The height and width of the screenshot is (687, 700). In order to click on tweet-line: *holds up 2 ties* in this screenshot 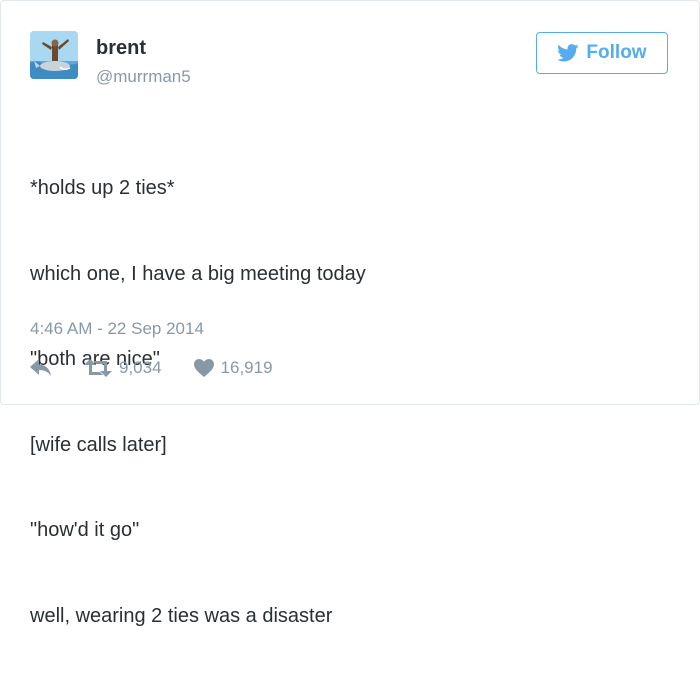, I will do `click(102, 188)`.